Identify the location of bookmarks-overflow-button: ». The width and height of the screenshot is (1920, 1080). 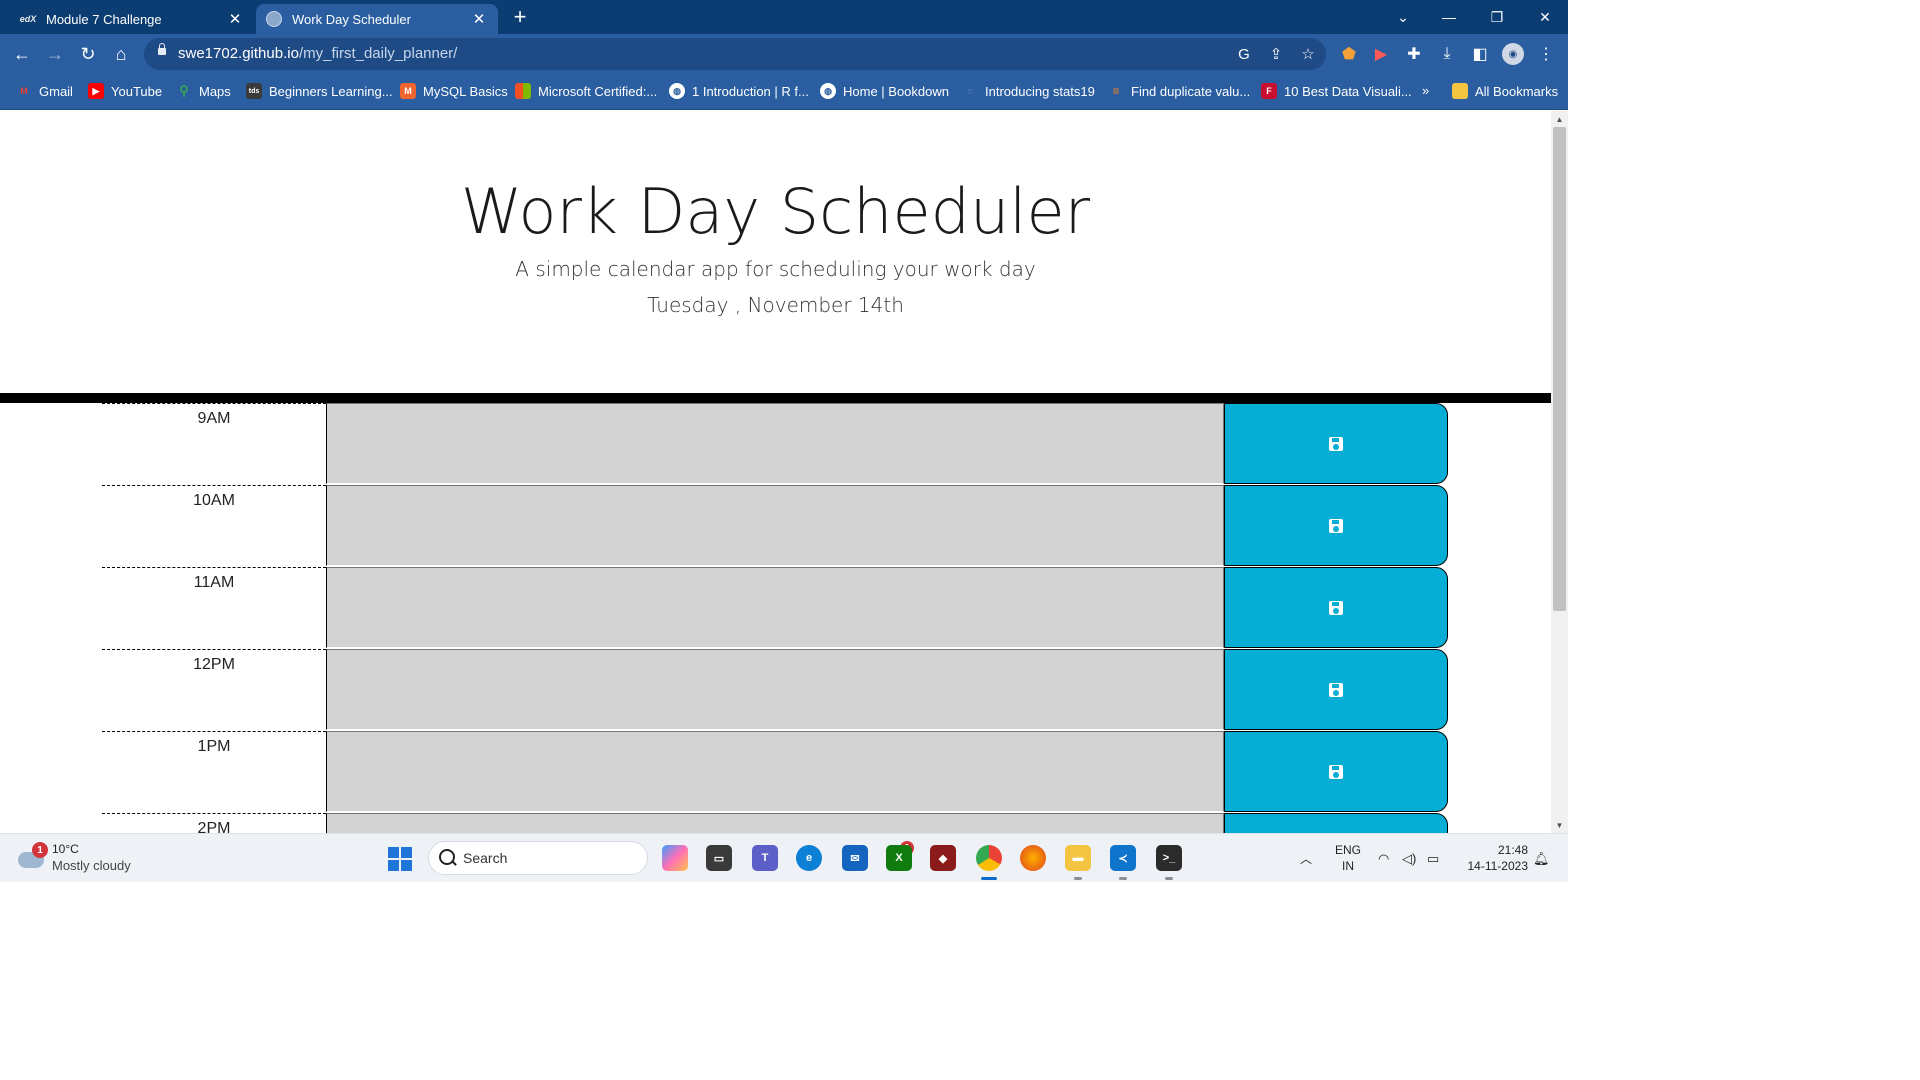
(1425, 90).